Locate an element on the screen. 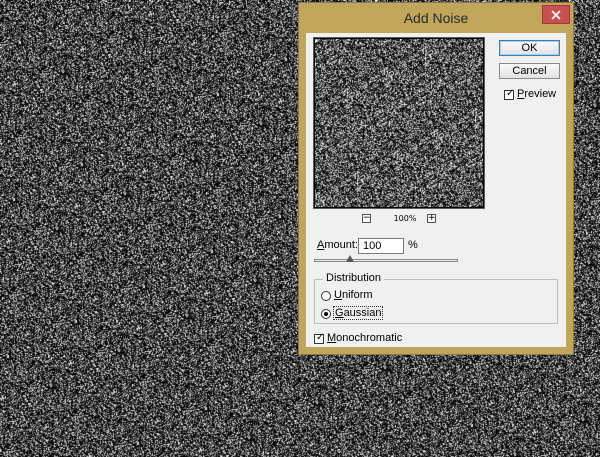 This screenshot has width=600, height=457. close-button is located at coordinates (556, 14).